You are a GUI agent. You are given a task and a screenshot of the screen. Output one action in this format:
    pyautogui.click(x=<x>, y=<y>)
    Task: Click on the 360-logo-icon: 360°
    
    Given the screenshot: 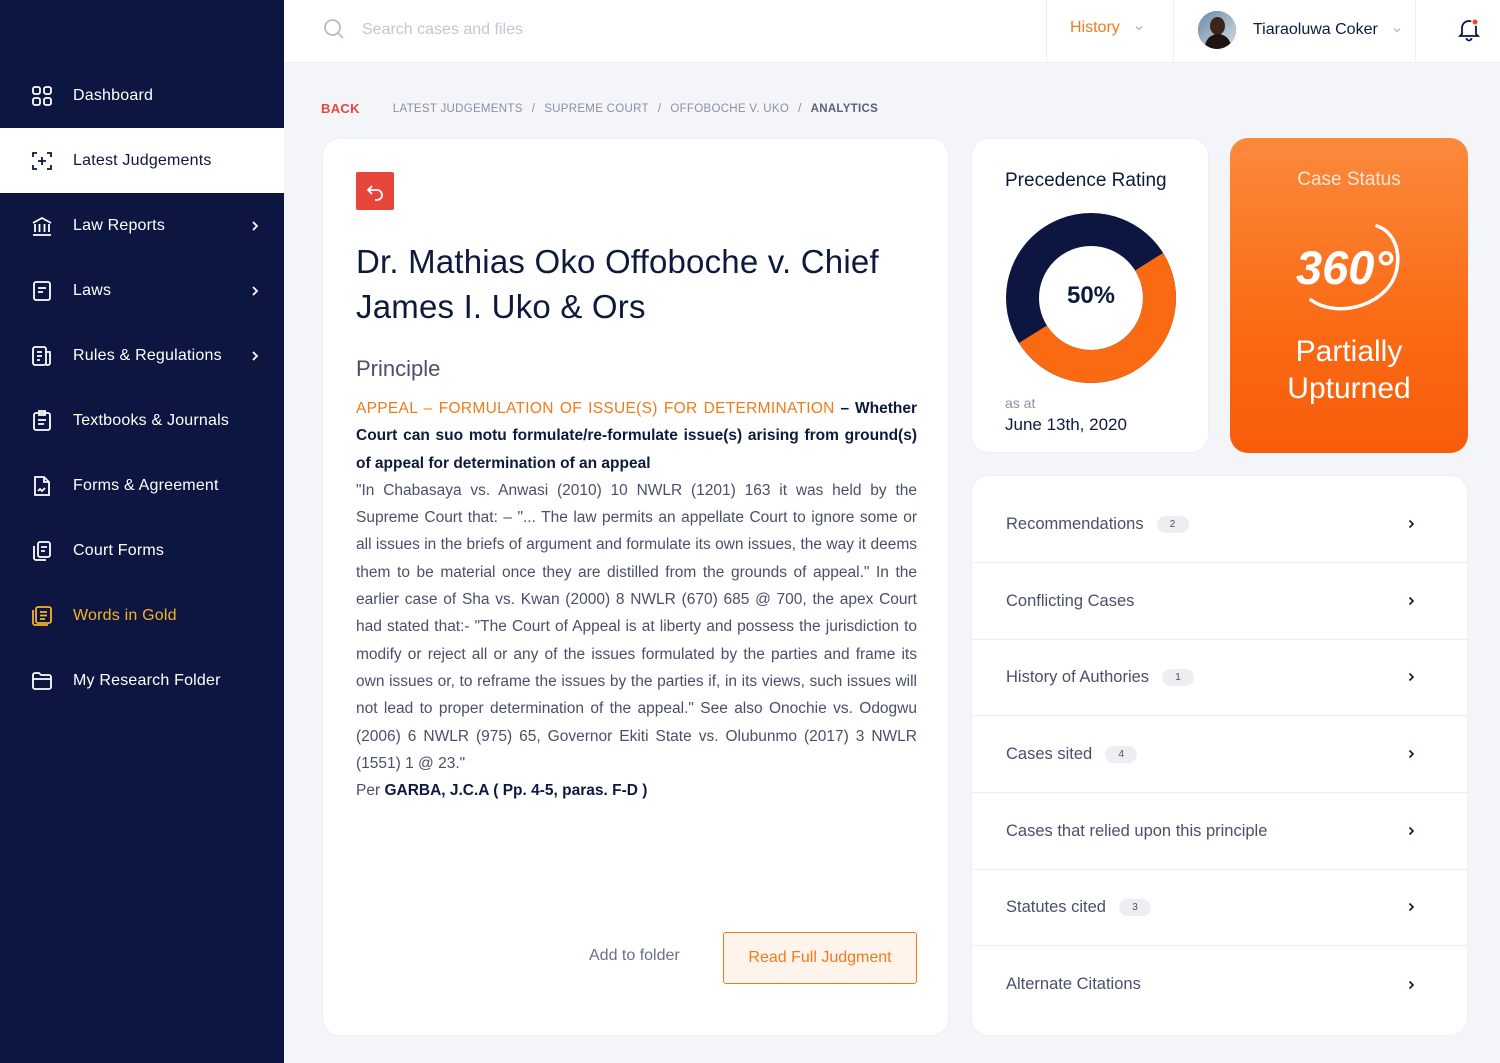 What is the action you would take?
    pyautogui.click(x=1348, y=267)
    